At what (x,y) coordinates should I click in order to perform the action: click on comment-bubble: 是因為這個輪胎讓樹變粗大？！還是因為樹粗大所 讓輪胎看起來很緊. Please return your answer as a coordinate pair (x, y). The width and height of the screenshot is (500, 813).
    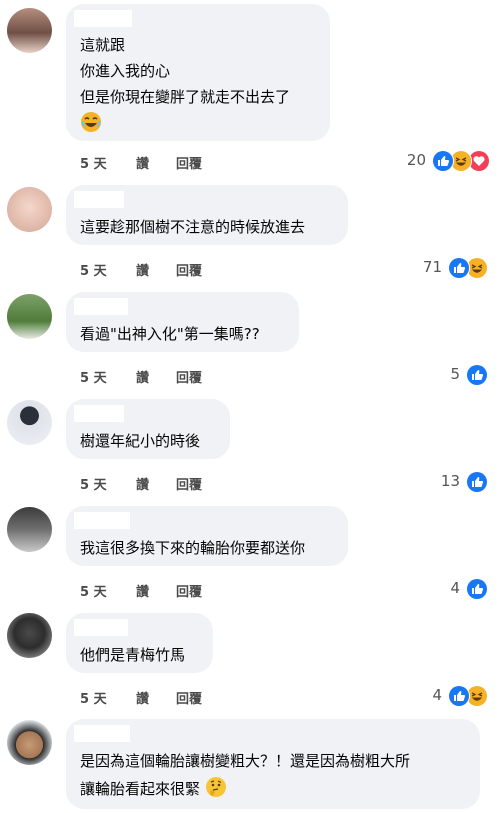
    Looking at the image, I should click on (273, 764).